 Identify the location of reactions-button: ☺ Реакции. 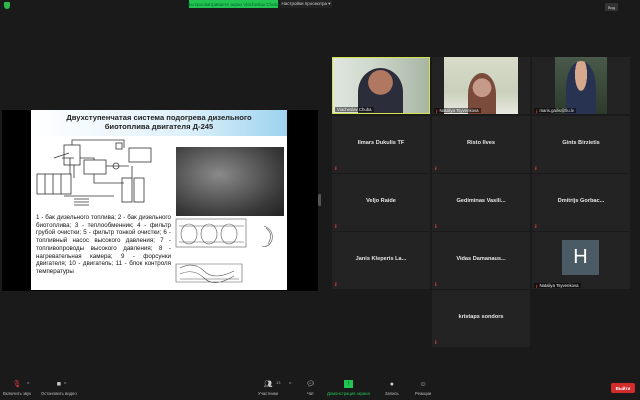
(423, 388).